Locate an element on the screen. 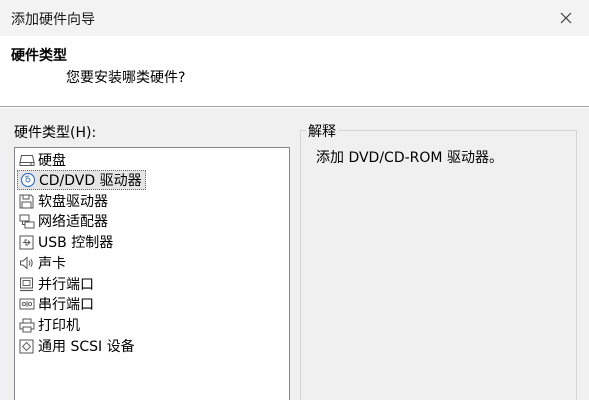  list-item-parallel-port: 并行端口 is located at coordinates (57, 284).